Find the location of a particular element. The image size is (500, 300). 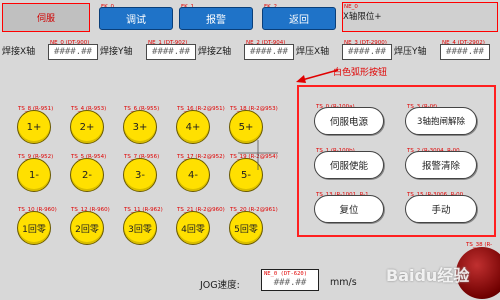

page-title-text: 伺服 is located at coordinates (45, 19).